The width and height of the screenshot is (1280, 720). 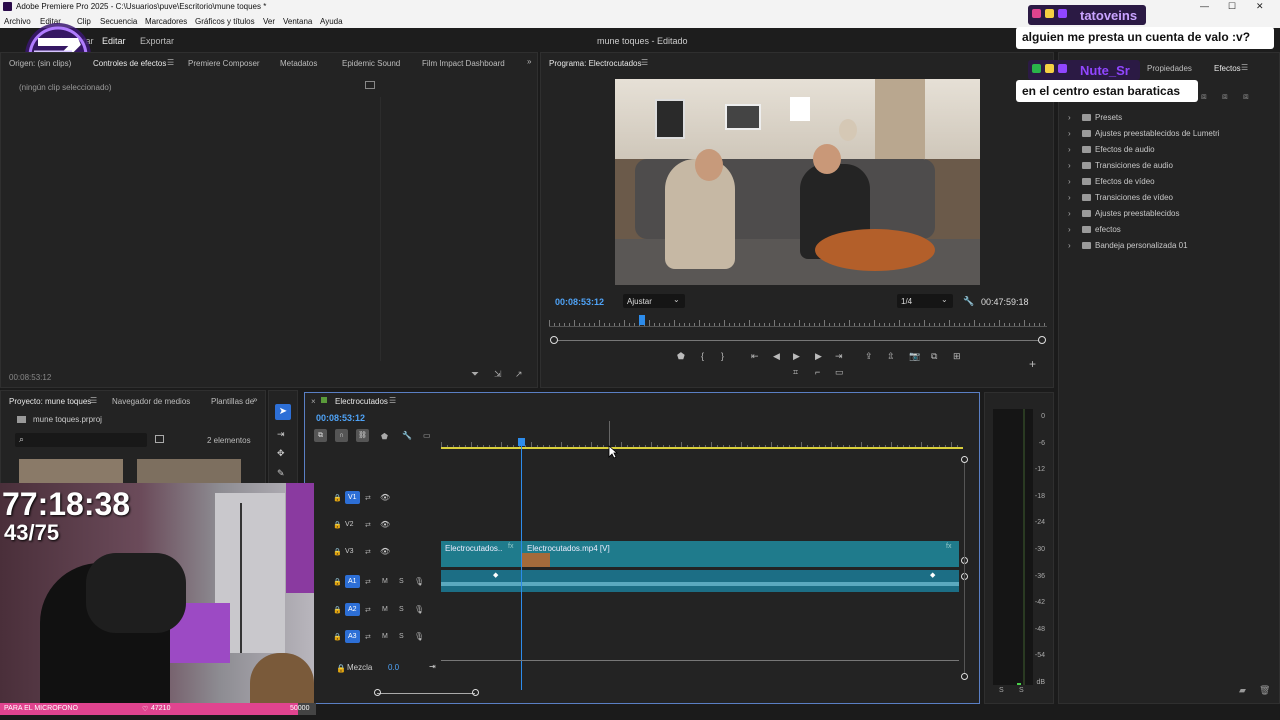 What do you see at coordinates (352, 497) in the screenshot?
I see `track-name: V1` at bounding box center [352, 497].